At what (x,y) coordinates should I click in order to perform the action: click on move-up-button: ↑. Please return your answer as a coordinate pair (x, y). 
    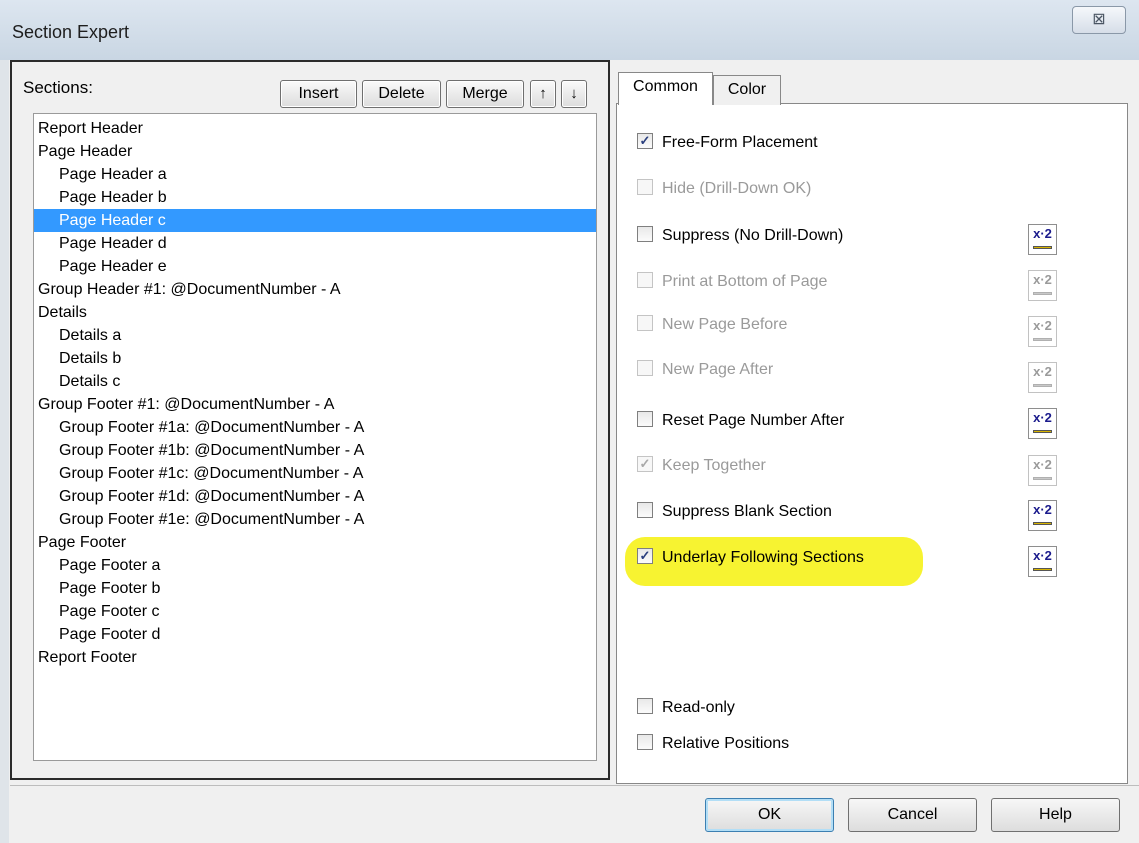
    Looking at the image, I should click on (543, 94).